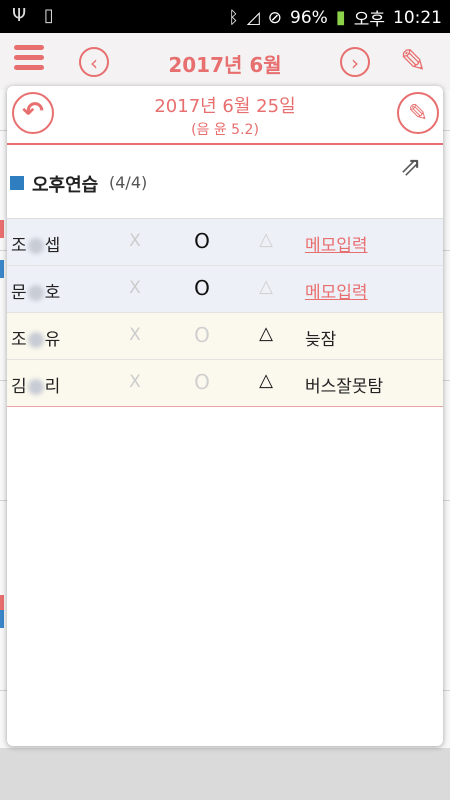 This screenshot has width=450, height=800. I want to click on dialog-date: 2017년 6월 25일, so click(225, 106).